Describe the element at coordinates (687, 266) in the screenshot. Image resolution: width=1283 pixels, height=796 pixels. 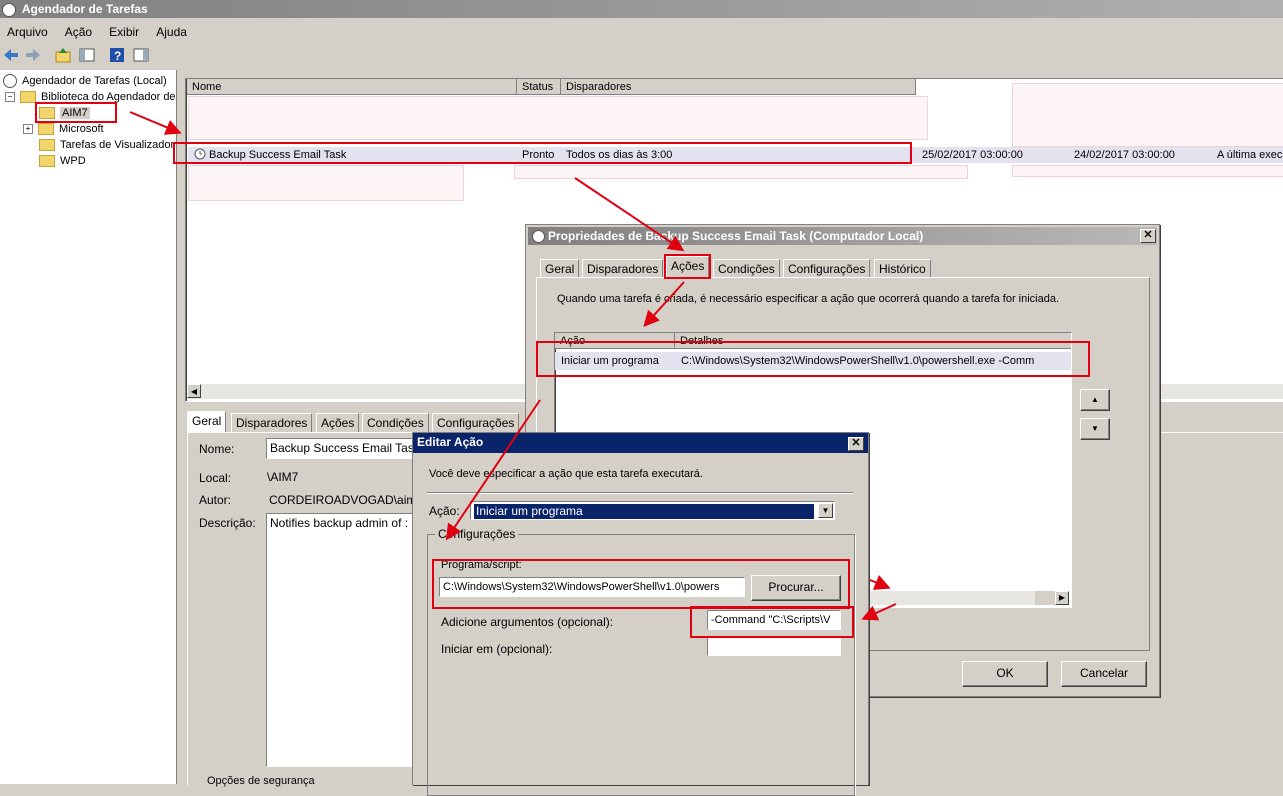
I see `highlight-acoes-tab` at that location.